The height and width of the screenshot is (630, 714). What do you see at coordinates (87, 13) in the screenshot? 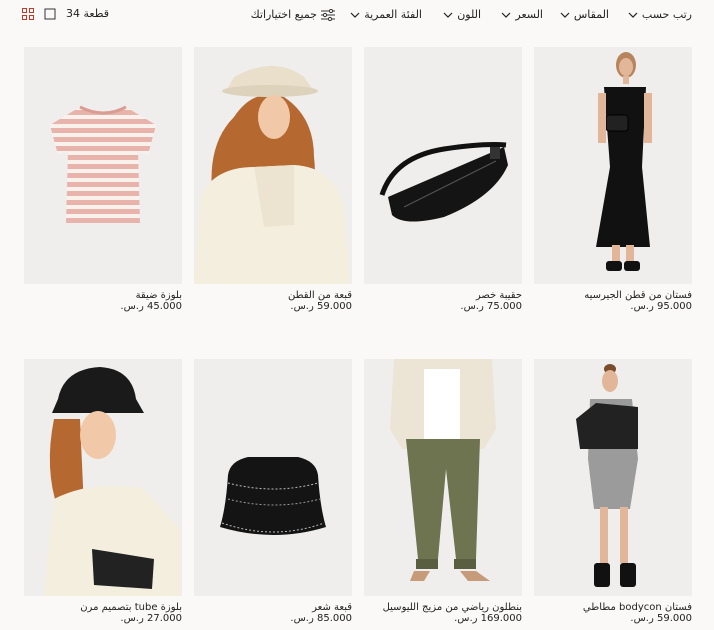
I see `item-count: 34 قطعة` at bounding box center [87, 13].